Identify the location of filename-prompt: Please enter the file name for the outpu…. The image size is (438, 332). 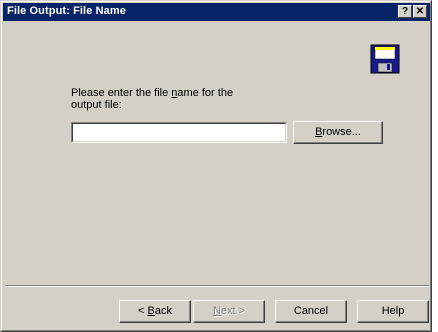
(156, 99).